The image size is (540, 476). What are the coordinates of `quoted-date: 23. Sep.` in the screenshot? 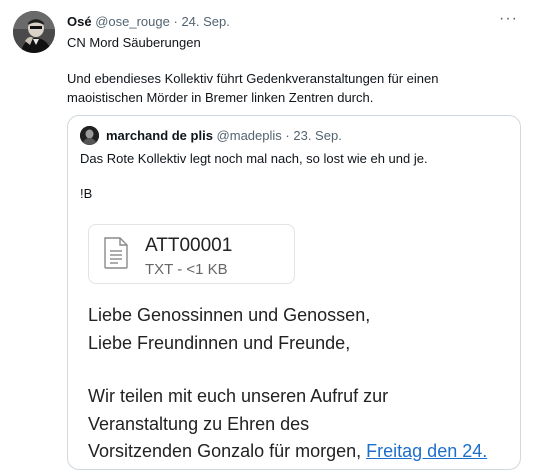 It's located at (317, 135).